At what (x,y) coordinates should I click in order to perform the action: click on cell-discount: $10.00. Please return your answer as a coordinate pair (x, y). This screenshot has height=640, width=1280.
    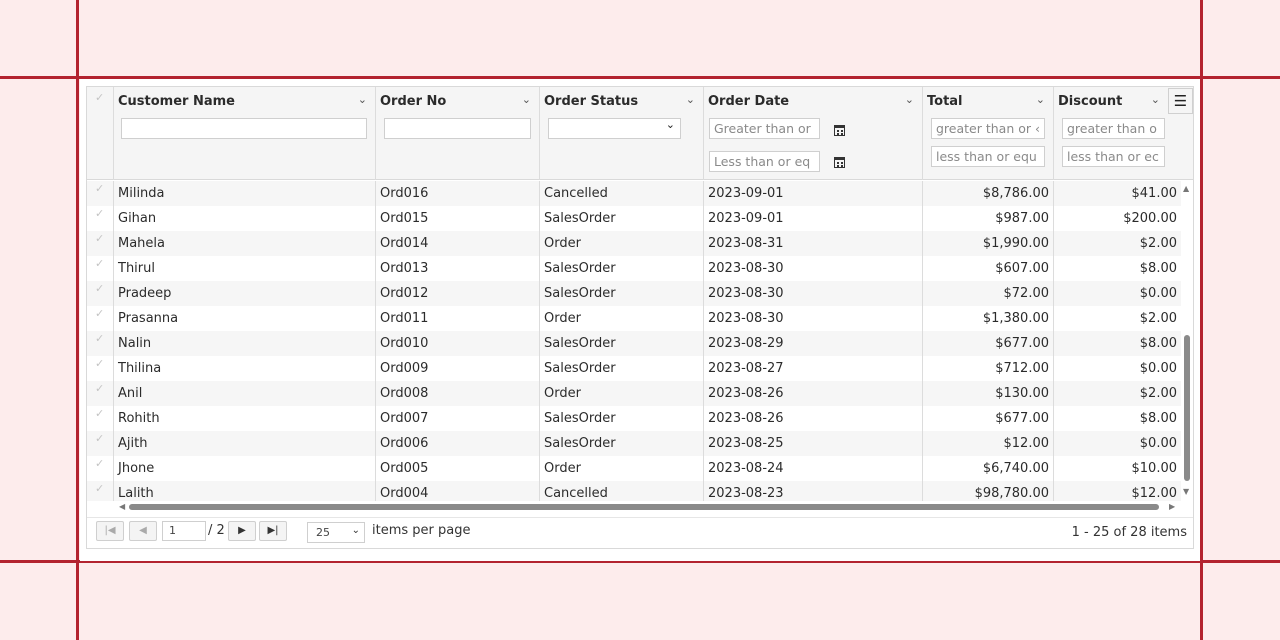
    Looking at the image, I should click on (1154, 468).